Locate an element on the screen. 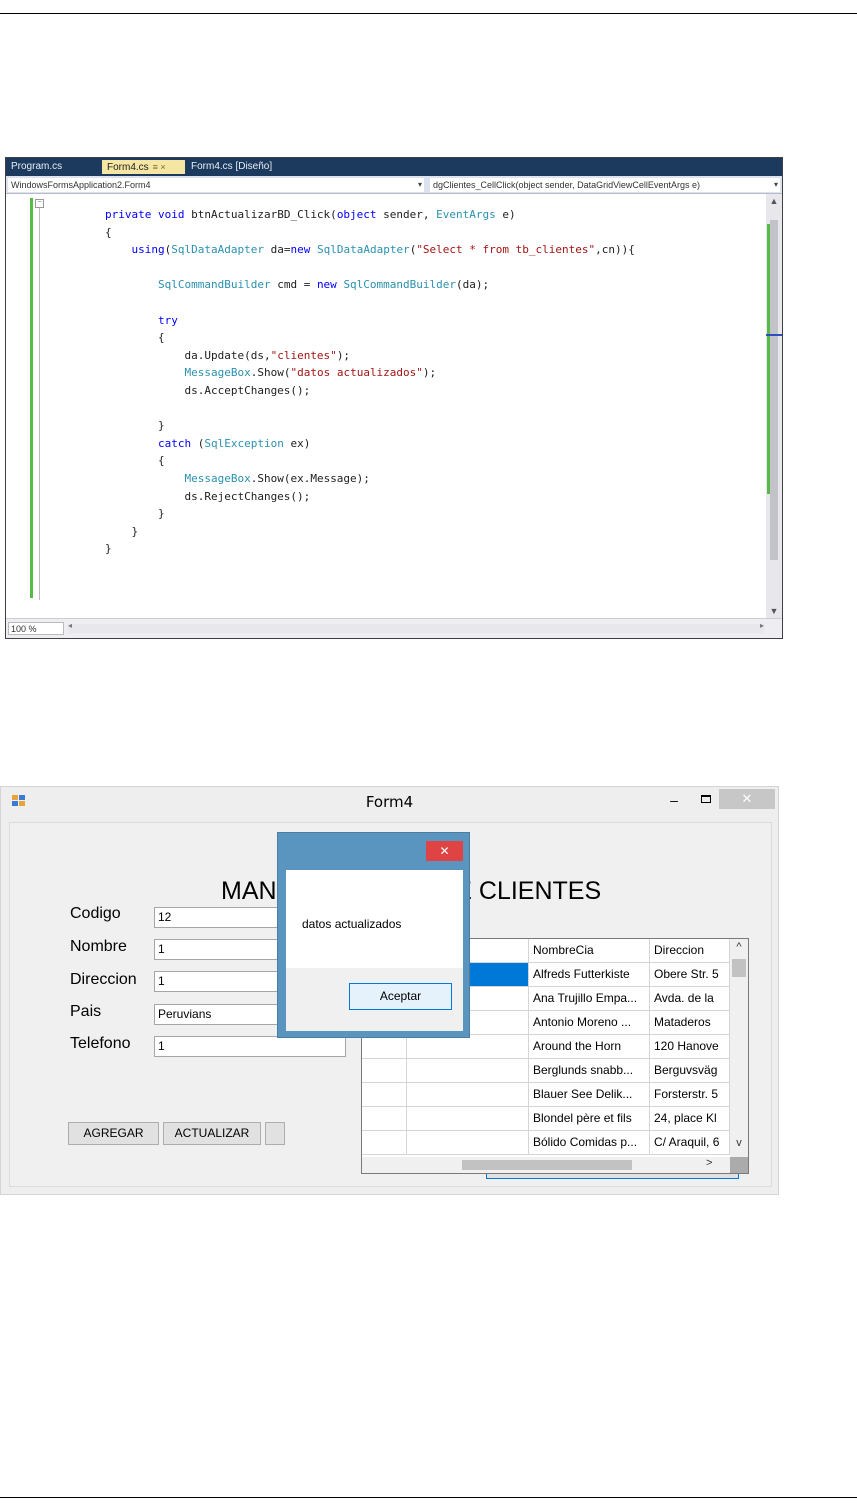 This screenshot has height=1512, width=857. tab-form4-design: Form4.cs [Diseño] is located at coordinates (231, 167).